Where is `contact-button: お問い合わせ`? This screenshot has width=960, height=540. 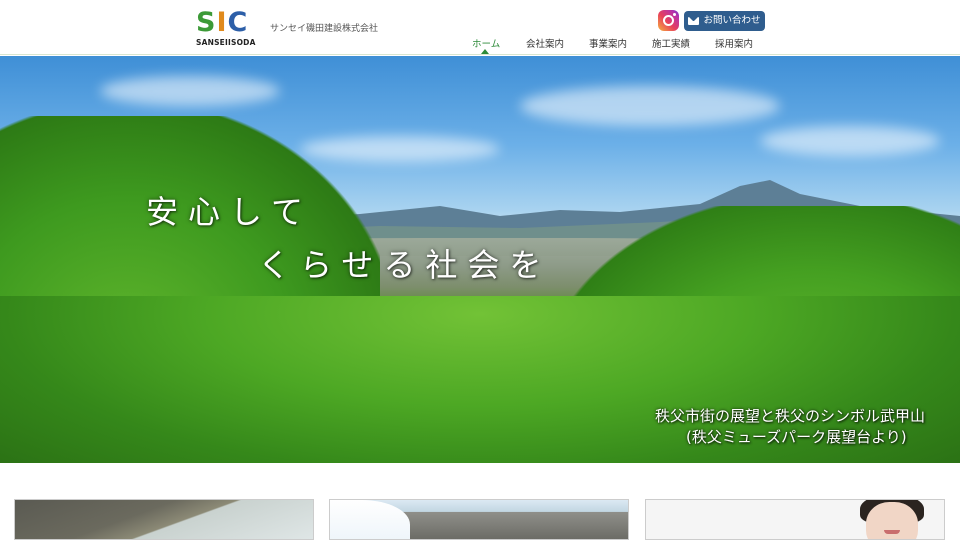
contact-button: お問い合わせ is located at coordinates (724, 21).